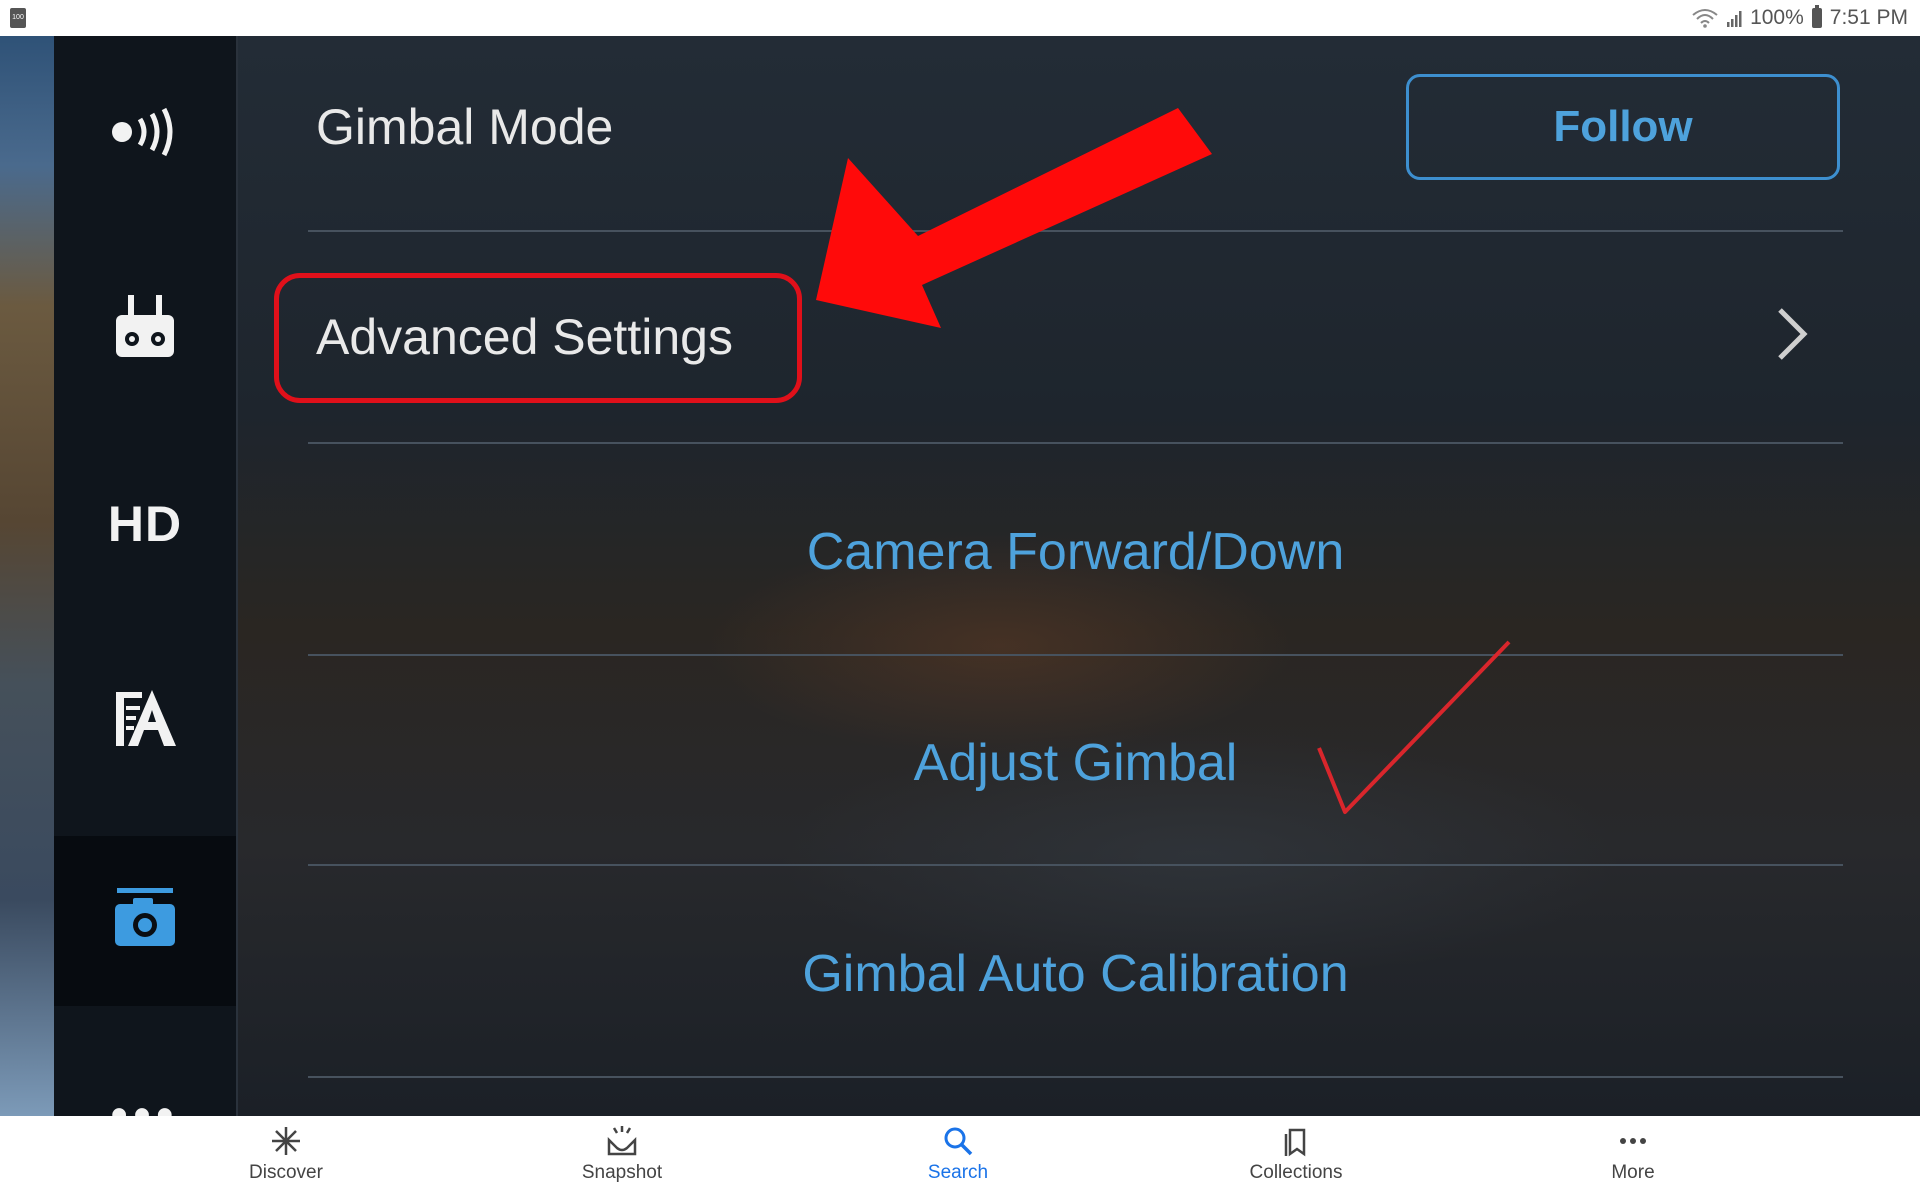 The width and height of the screenshot is (1920, 1200). I want to click on settings-sidebar: HD •••, so click(146, 576).